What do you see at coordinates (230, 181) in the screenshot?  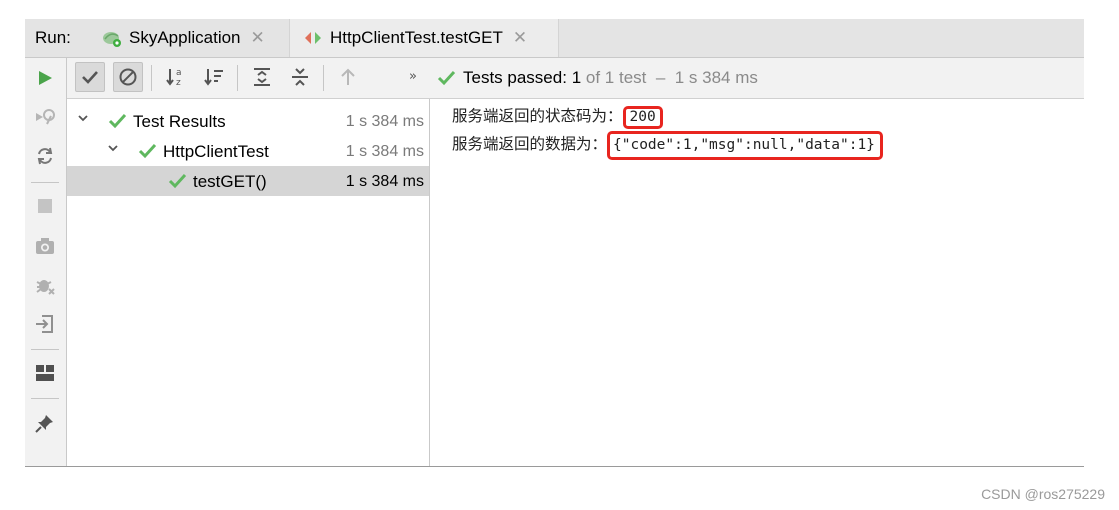 I see `tree-item-label: testGET()` at bounding box center [230, 181].